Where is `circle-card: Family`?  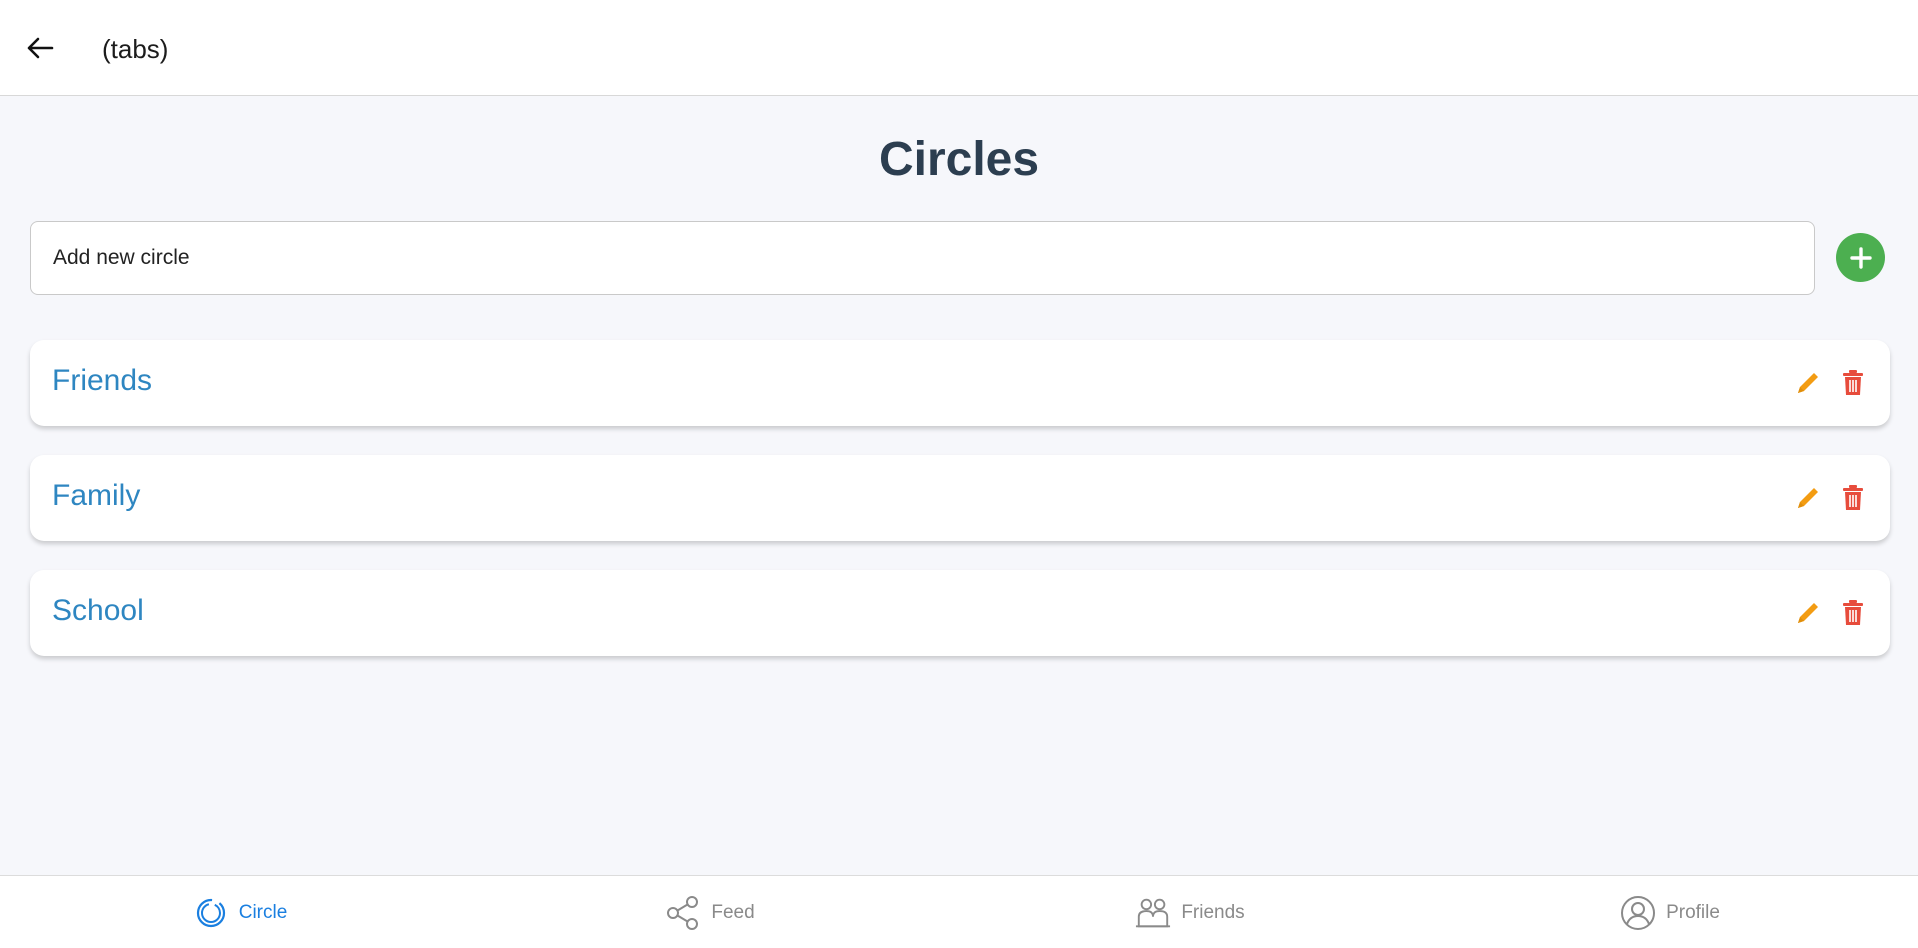 circle-card: Family is located at coordinates (960, 498).